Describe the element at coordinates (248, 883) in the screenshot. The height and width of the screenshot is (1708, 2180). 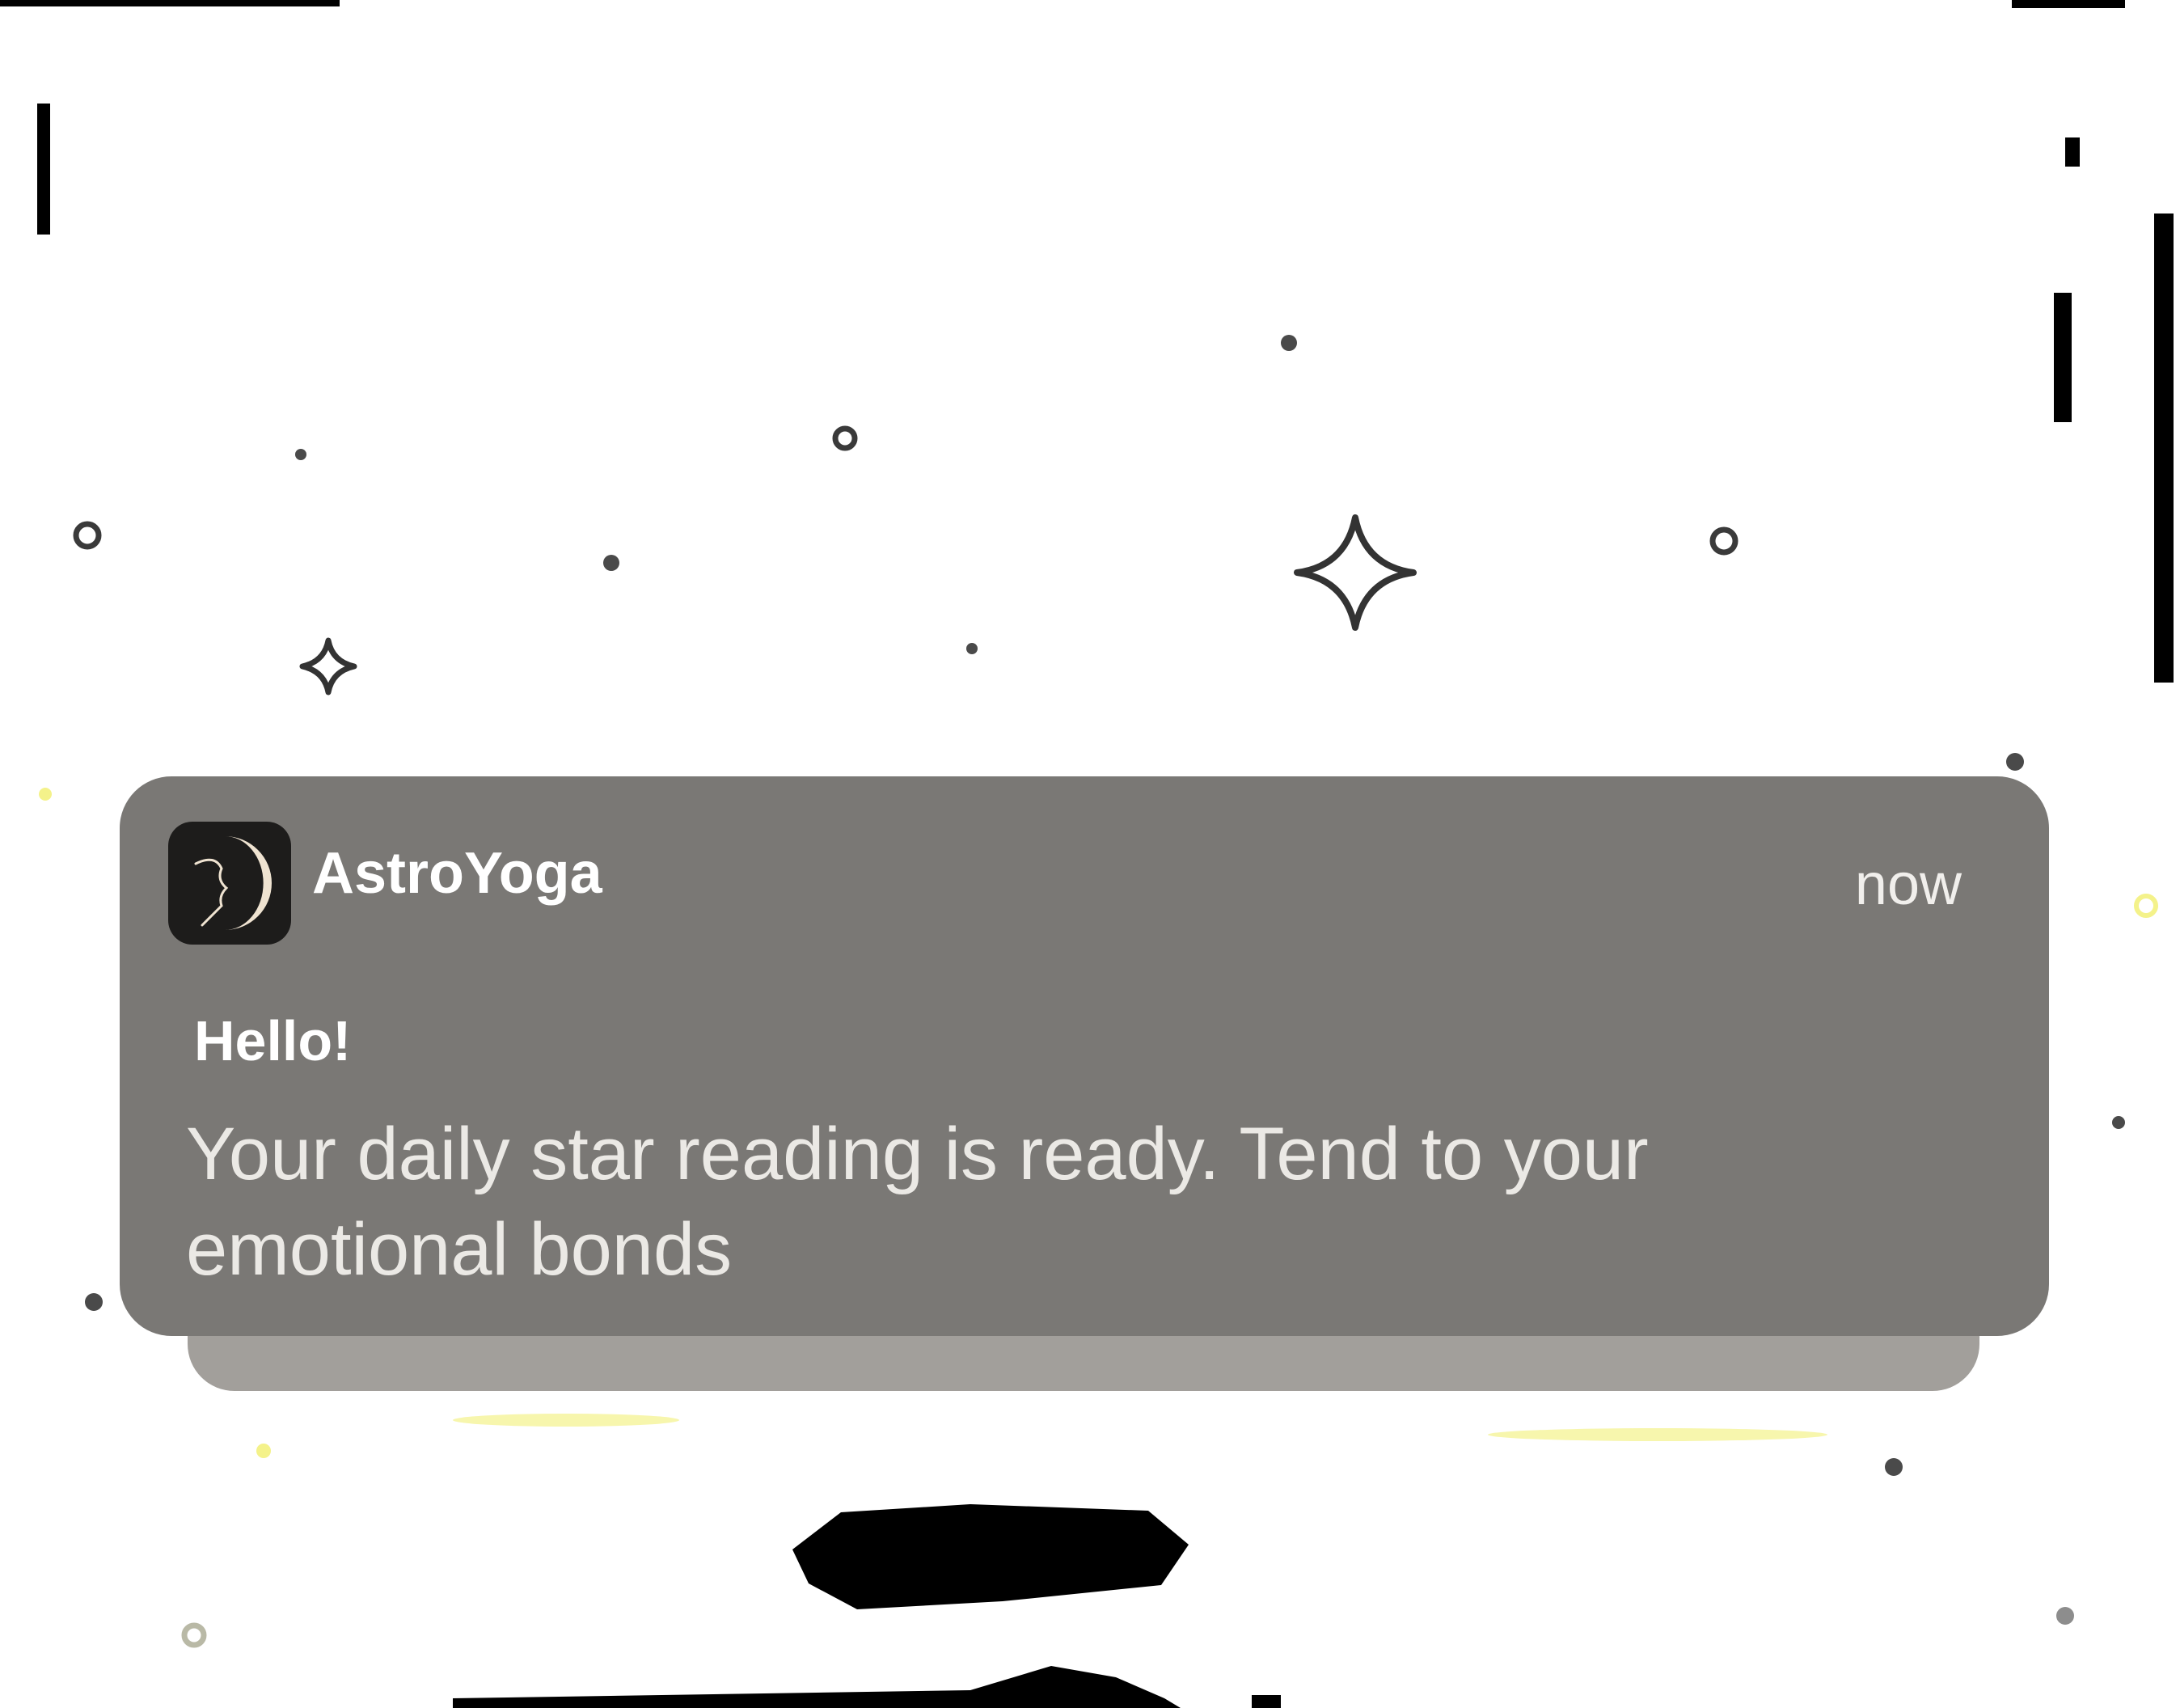
I see `moon-crescent` at that location.